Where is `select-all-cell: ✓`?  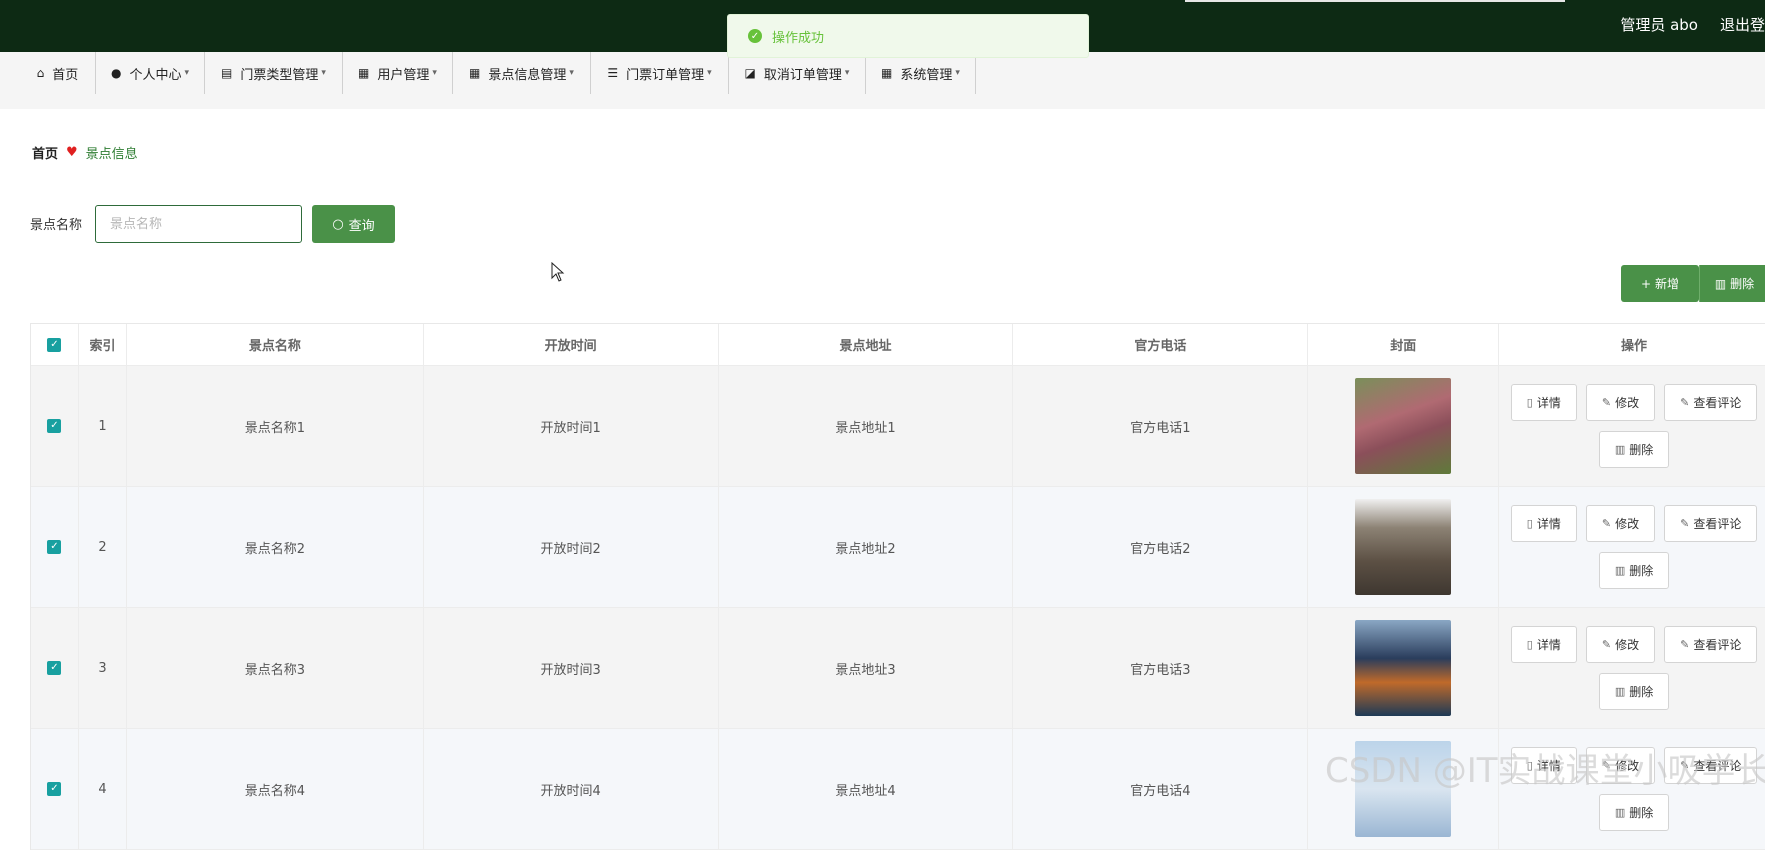
select-all-cell: ✓ is located at coordinates (55, 345).